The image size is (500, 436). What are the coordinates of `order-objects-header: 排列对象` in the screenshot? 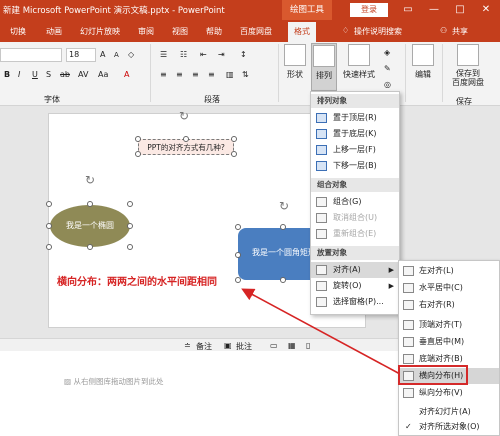 It's located at (355, 101).